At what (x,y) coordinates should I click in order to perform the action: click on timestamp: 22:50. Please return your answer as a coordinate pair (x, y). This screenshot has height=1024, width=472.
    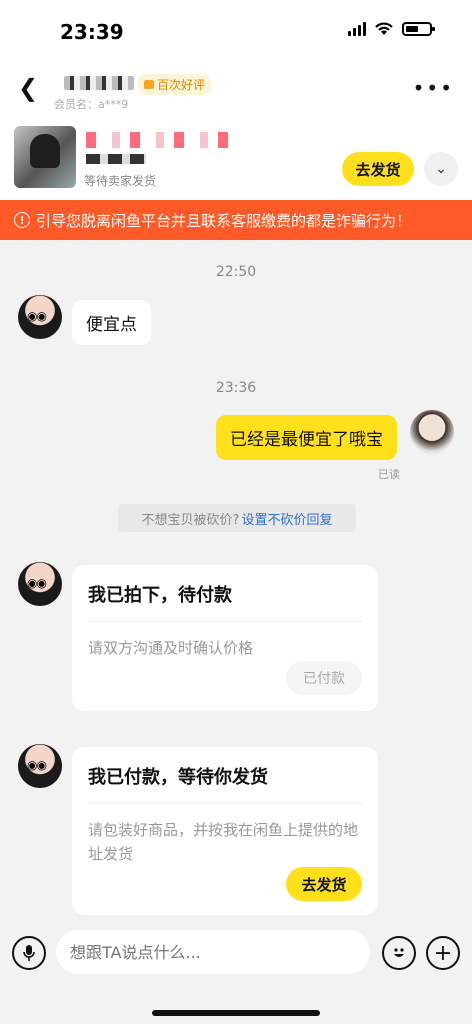
    Looking at the image, I should click on (236, 272).